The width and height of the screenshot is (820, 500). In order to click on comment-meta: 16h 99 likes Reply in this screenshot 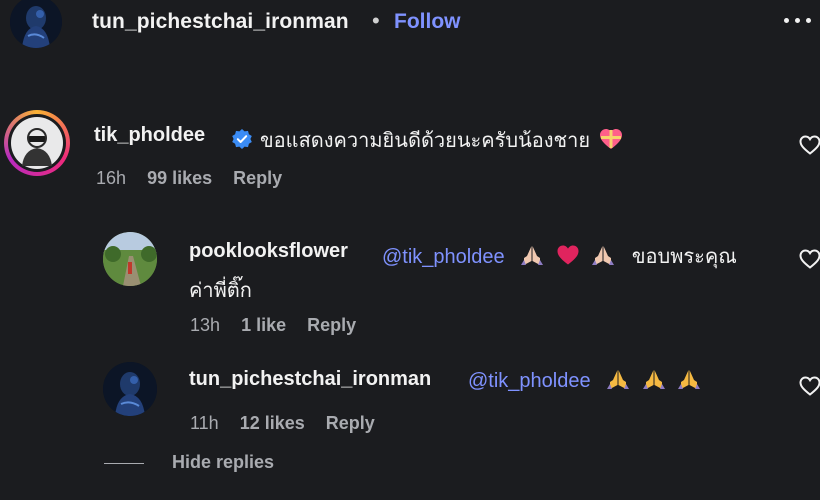, I will do `click(197, 178)`.